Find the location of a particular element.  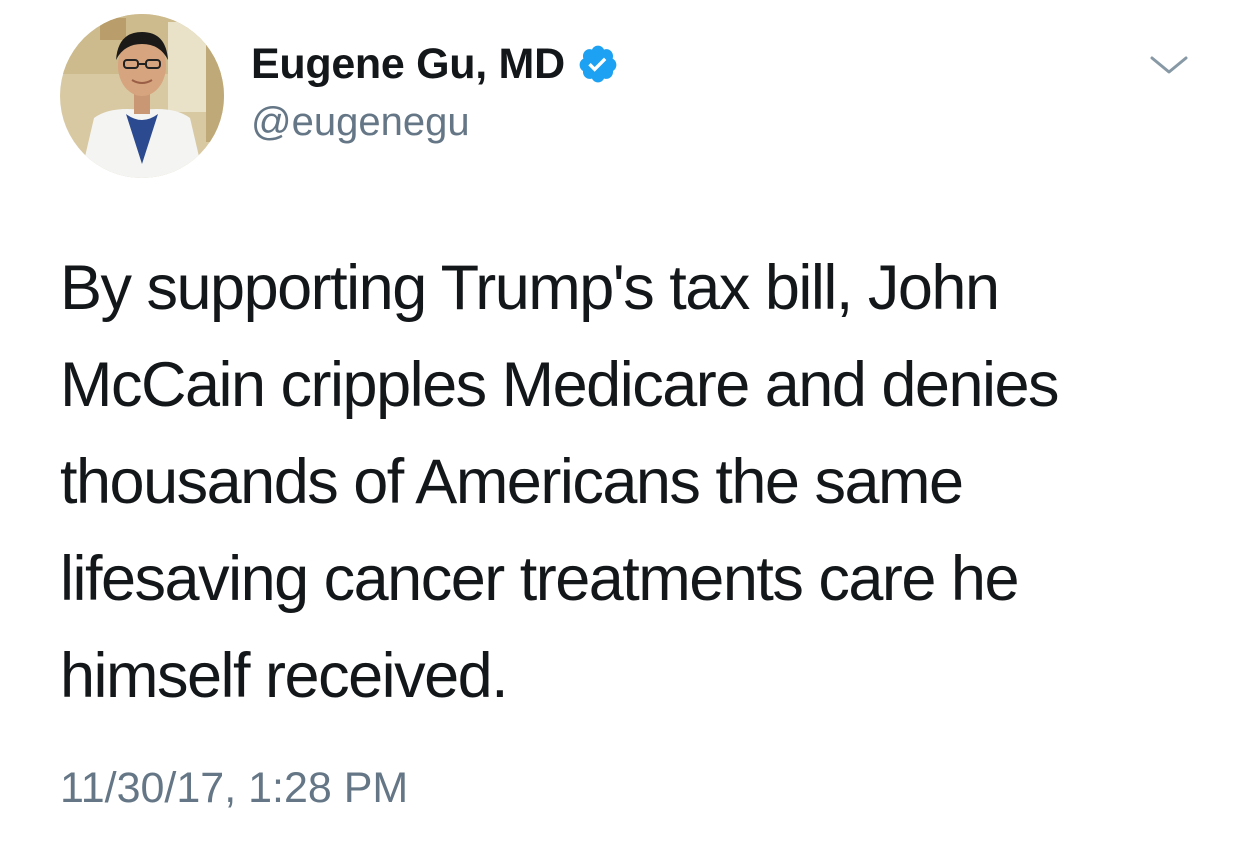

tweet-text-line: McCain cripples Medicare and denies is located at coordinates (560, 385).